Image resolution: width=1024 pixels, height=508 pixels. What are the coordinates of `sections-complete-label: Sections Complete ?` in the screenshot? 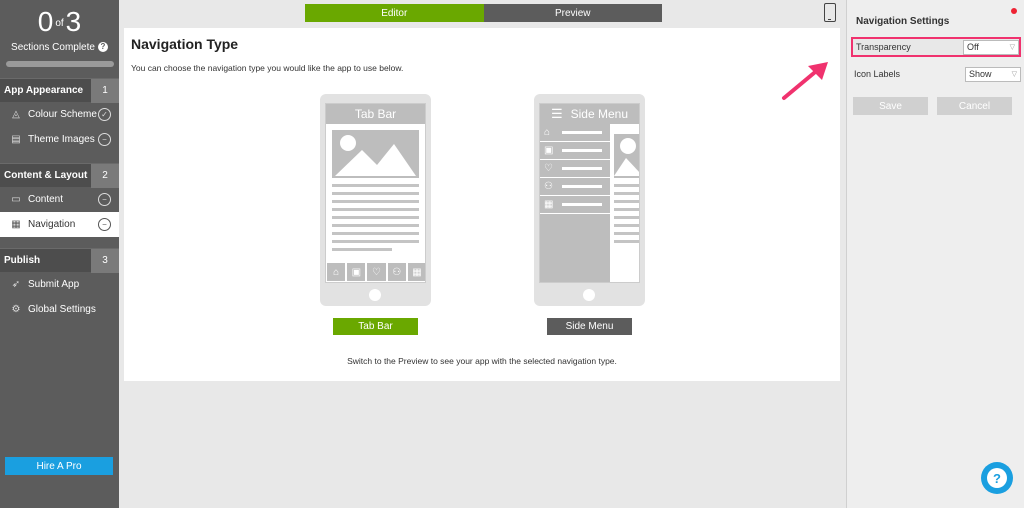 It's located at (59, 47).